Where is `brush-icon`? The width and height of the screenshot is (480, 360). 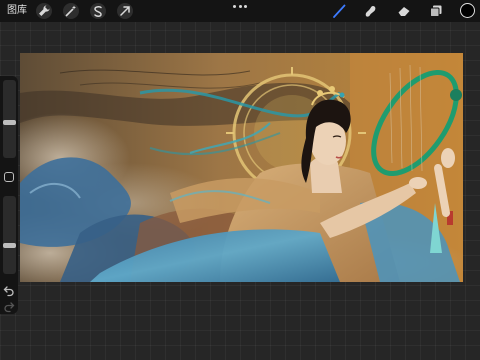
brush-icon is located at coordinates (339, 11).